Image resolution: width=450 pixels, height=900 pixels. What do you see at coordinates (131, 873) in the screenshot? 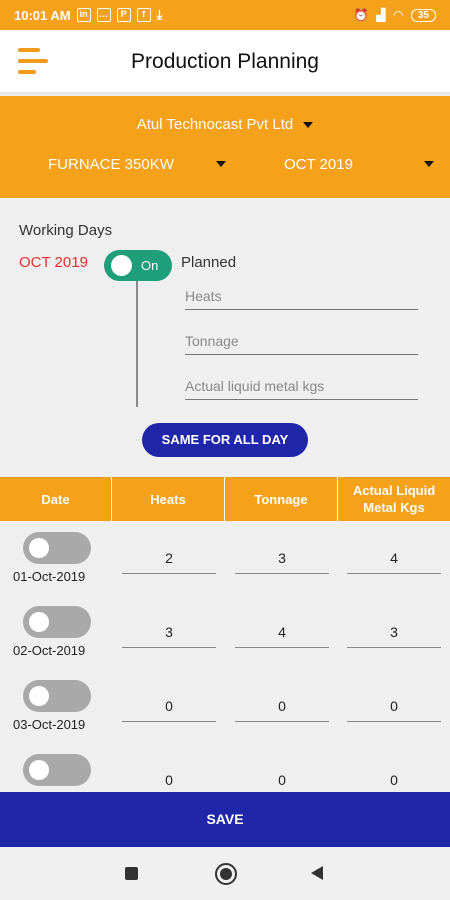
I see `recent-apps-icon` at bounding box center [131, 873].